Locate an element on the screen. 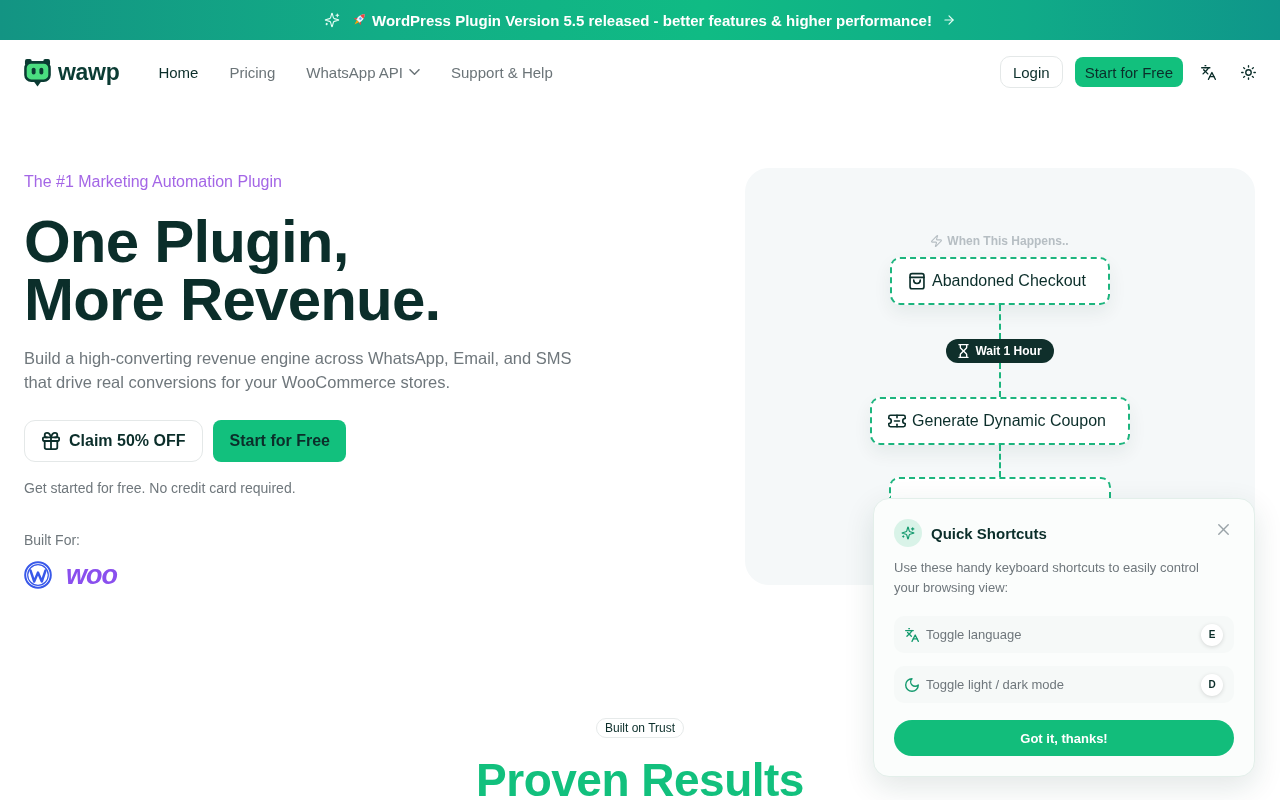 Image resolution: width=1280 pixels, height=800 pixels. nav-link: WhatsApp API is located at coordinates (363, 72).